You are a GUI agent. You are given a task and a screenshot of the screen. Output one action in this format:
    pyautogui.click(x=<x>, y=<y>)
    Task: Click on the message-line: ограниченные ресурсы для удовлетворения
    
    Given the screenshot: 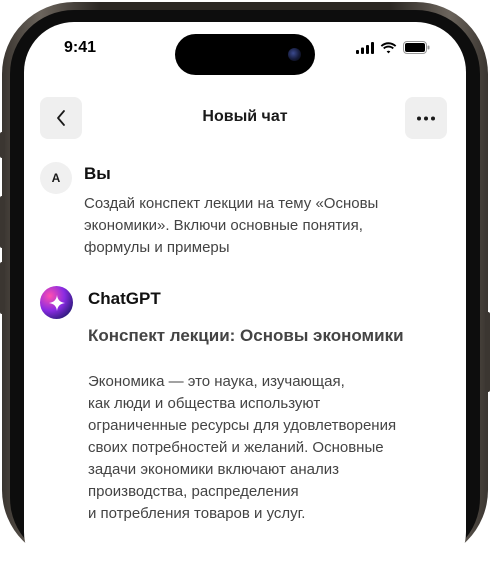 What is the action you would take?
    pyautogui.click(x=242, y=425)
    